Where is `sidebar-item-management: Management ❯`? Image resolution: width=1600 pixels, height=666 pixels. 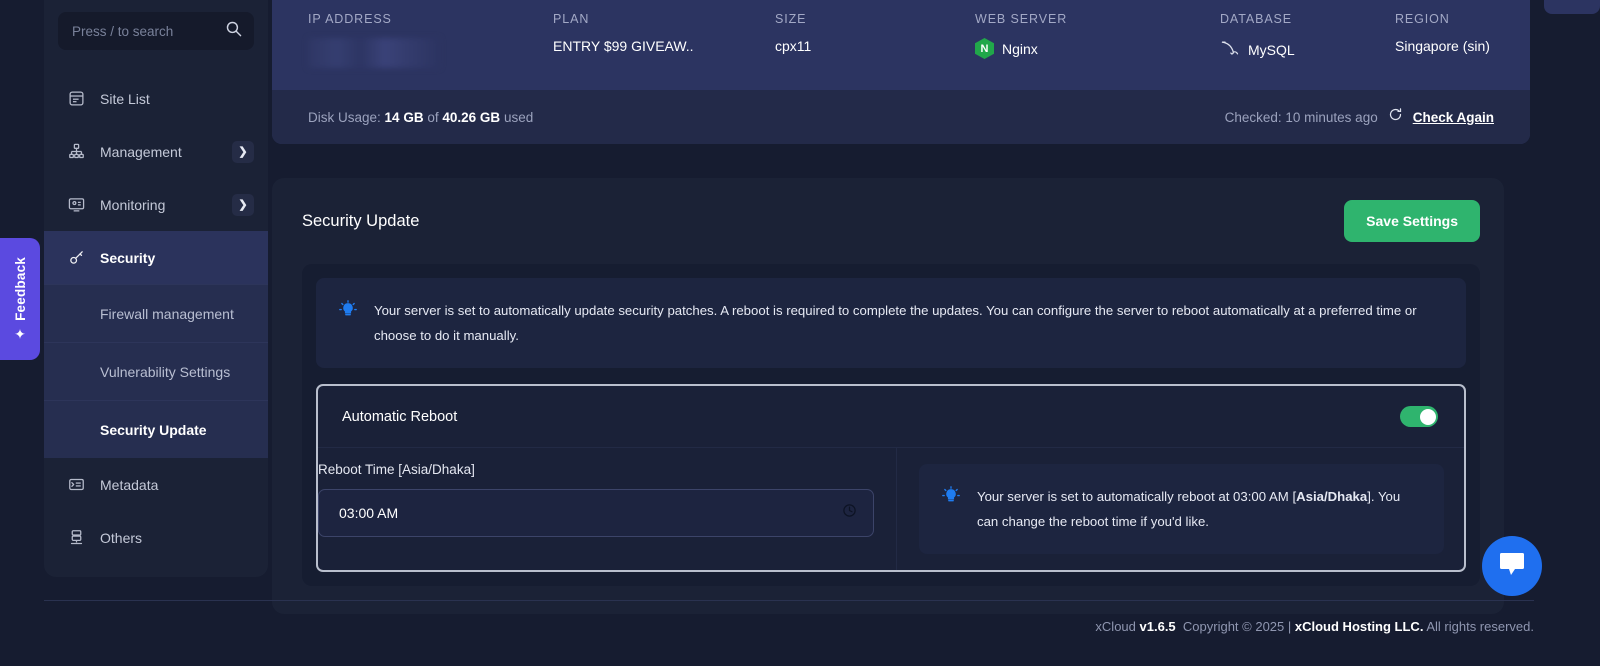 sidebar-item-management: Management ❯ is located at coordinates (156, 151).